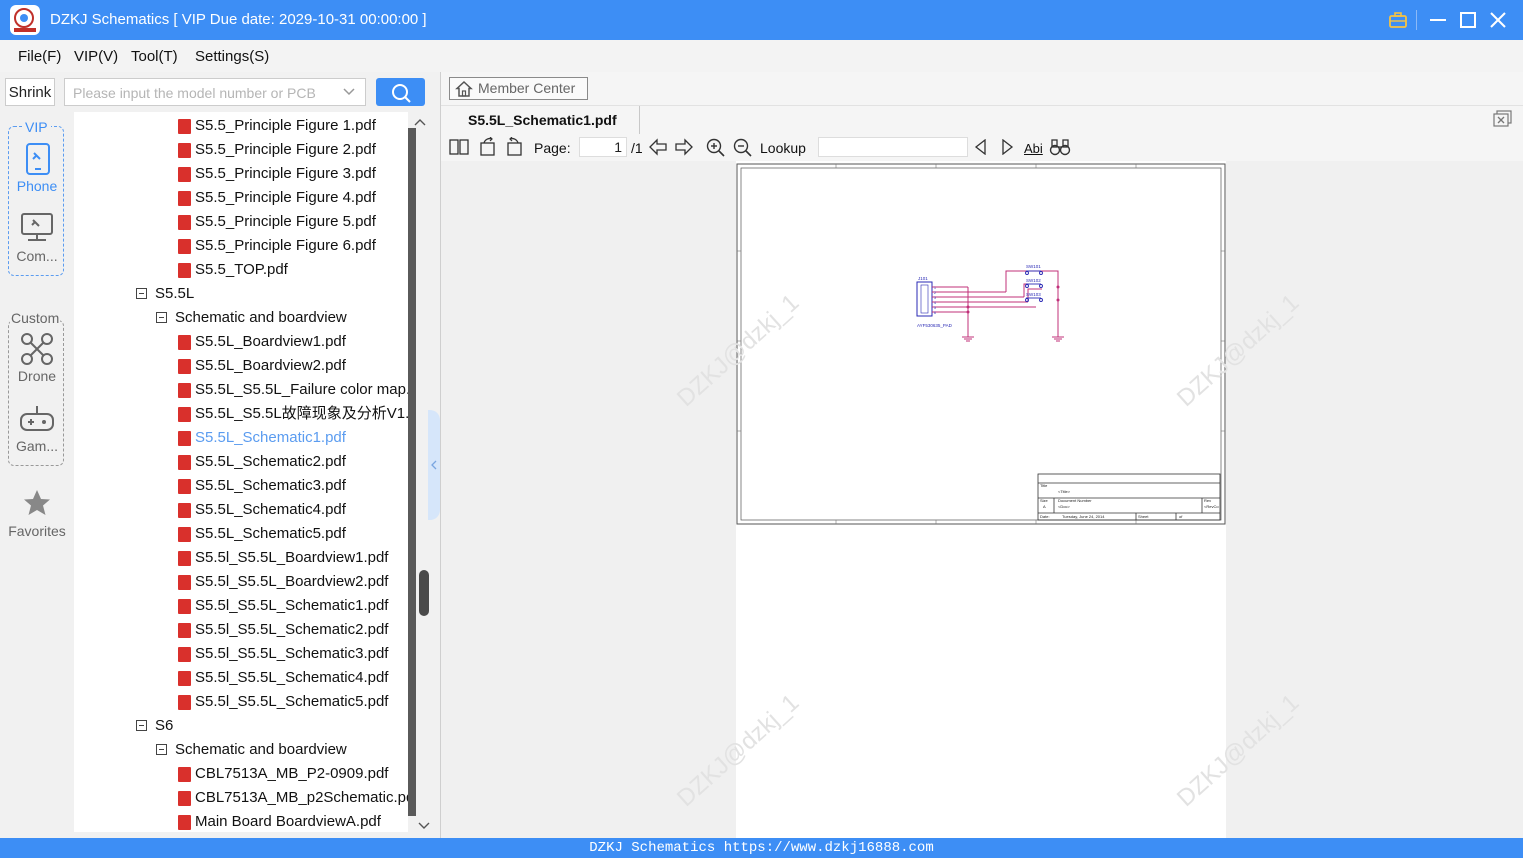 This screenshot has height=858, width=1523. What do you see at coordinates (285, 149) in the screenshot?
I see `tree-row-label: S5.5_Principle Figure 2.pdf` at bounding box center [285, 149].